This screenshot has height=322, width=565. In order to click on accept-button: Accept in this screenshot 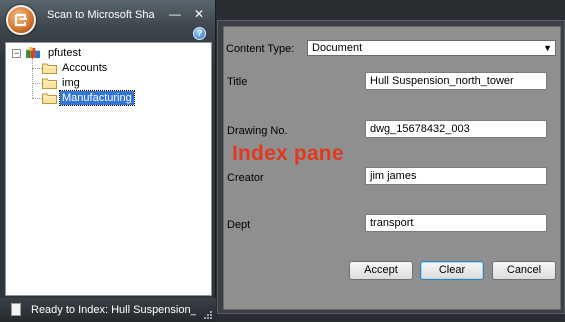, I will do `click(381, 270)`.